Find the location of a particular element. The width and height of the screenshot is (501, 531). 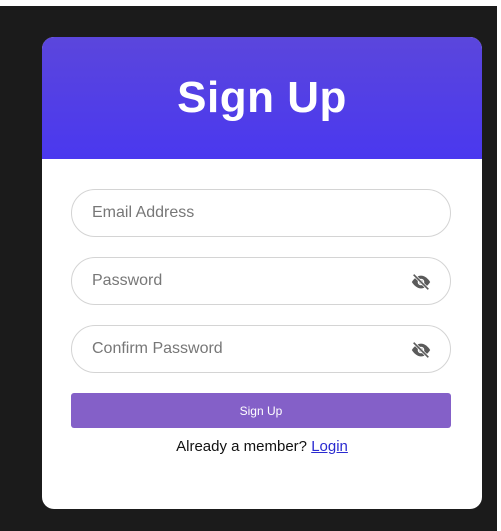

password-field is located at coordinates (261, 281).